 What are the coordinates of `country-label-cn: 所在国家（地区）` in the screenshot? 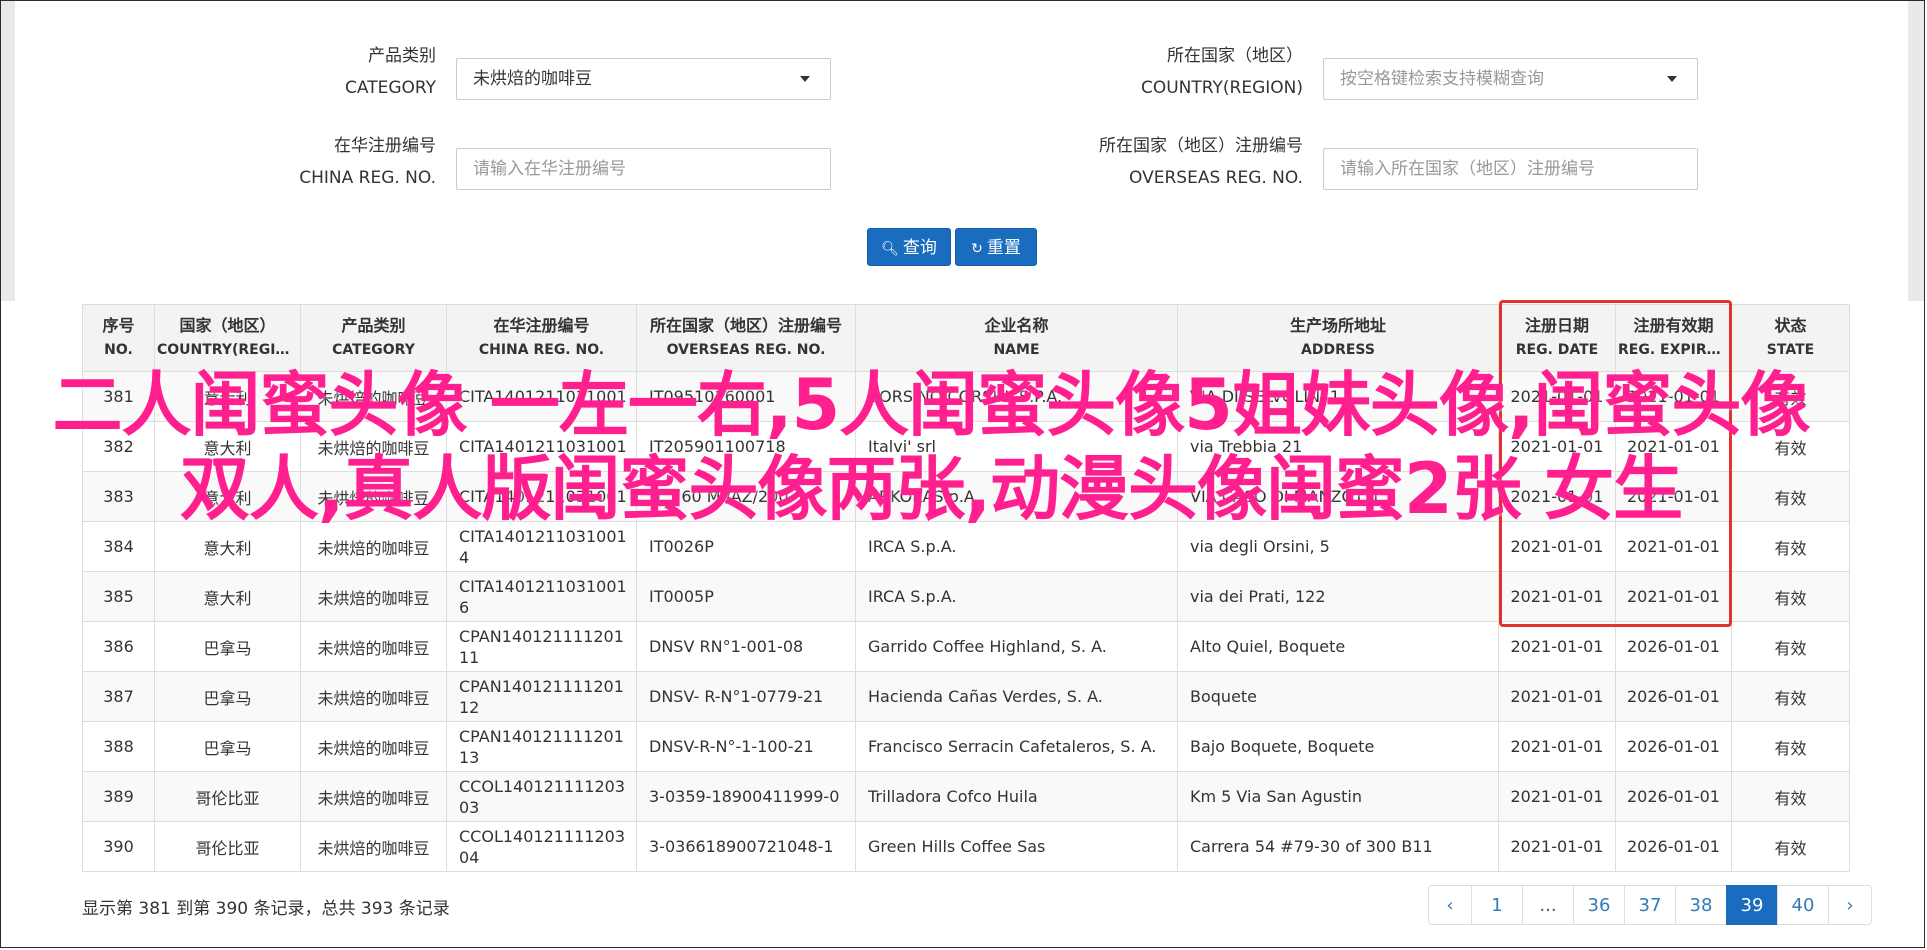 It's located at (1235, 56).